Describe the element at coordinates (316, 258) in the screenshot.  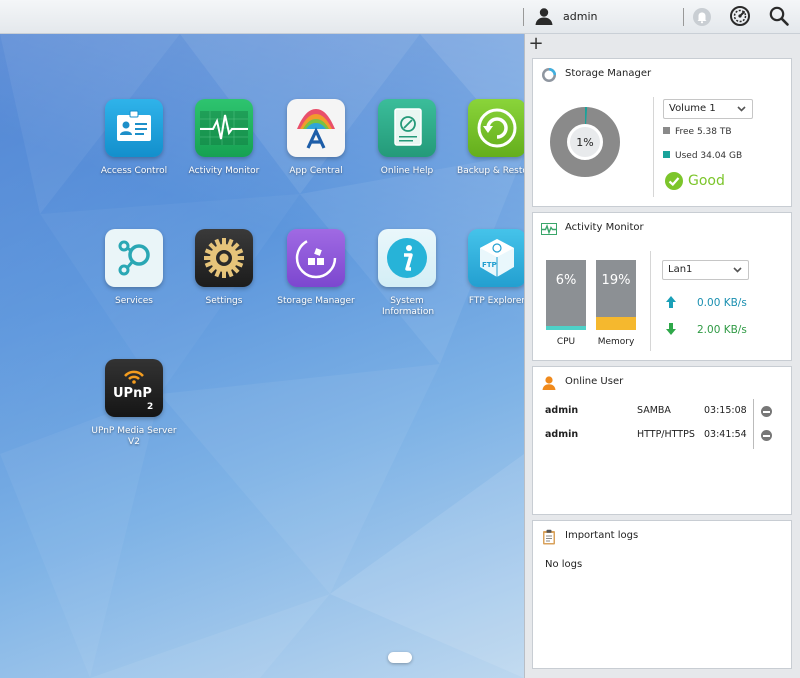
I see `storage-manager-icon` at that location.